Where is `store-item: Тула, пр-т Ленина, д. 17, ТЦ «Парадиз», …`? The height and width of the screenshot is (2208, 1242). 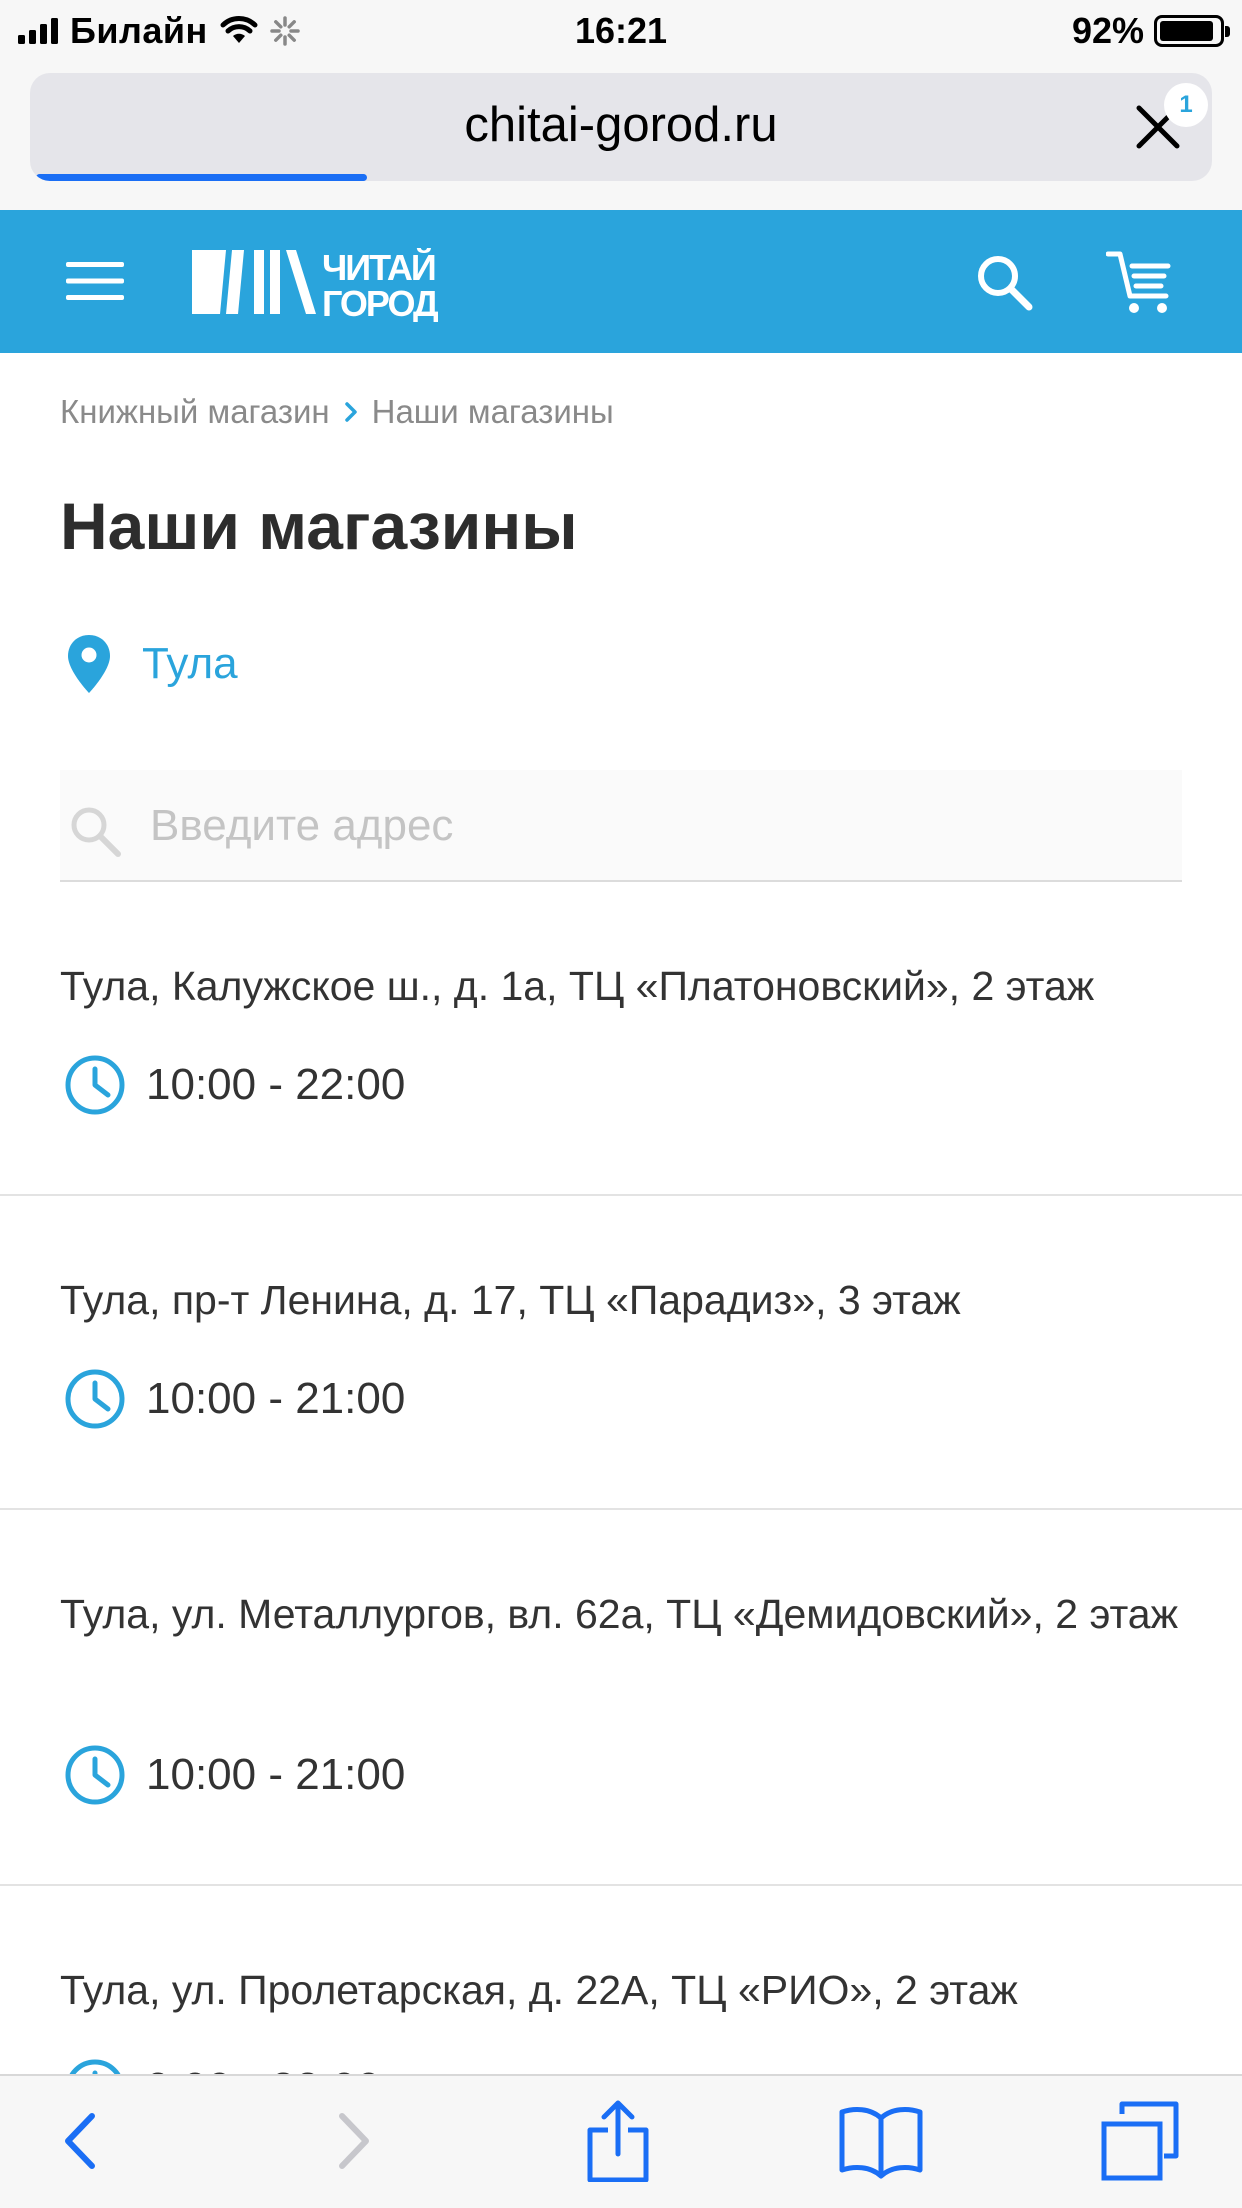
store-item: Тула, пр-т Ленина, д. 17, ТЦ «Парадиз», … is located at coordinates (621, 1353).